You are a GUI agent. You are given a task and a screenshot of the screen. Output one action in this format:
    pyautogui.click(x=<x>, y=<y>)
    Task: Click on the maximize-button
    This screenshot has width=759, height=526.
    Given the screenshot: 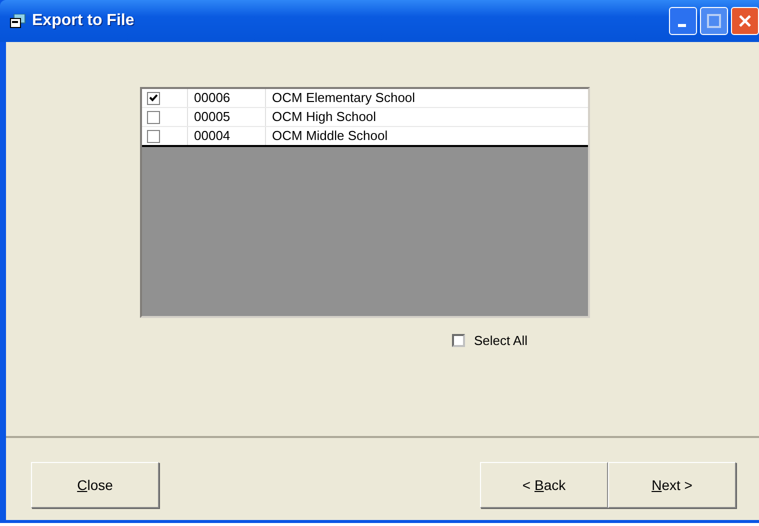 What is the action you would take?
    pyautogui.click(x=714, y=21)
    